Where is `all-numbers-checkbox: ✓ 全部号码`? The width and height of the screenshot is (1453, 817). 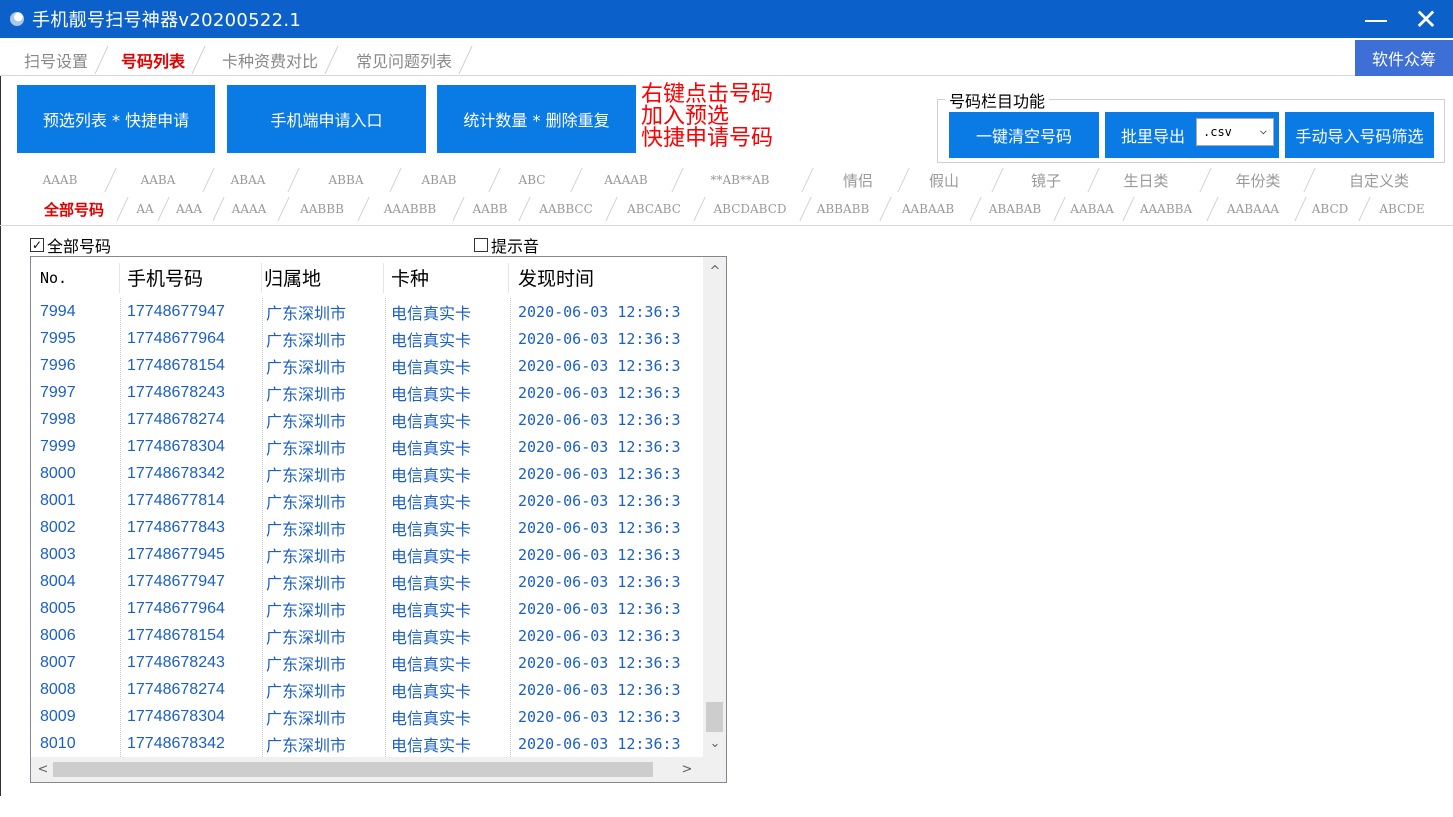 all-numbers-checkbox: ✓ 全部号码 is located at coordinates (70, 245).